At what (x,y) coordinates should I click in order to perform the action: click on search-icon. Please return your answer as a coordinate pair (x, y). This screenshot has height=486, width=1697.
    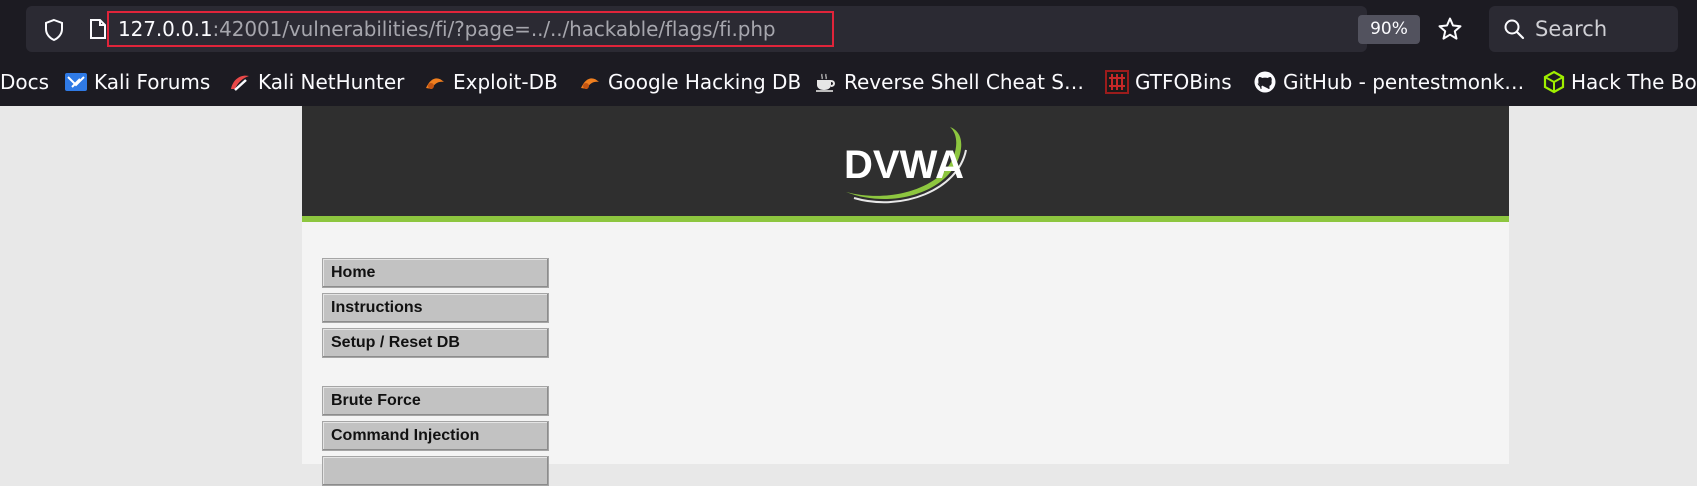
    Looking at the image, I should click on (1514, 29).